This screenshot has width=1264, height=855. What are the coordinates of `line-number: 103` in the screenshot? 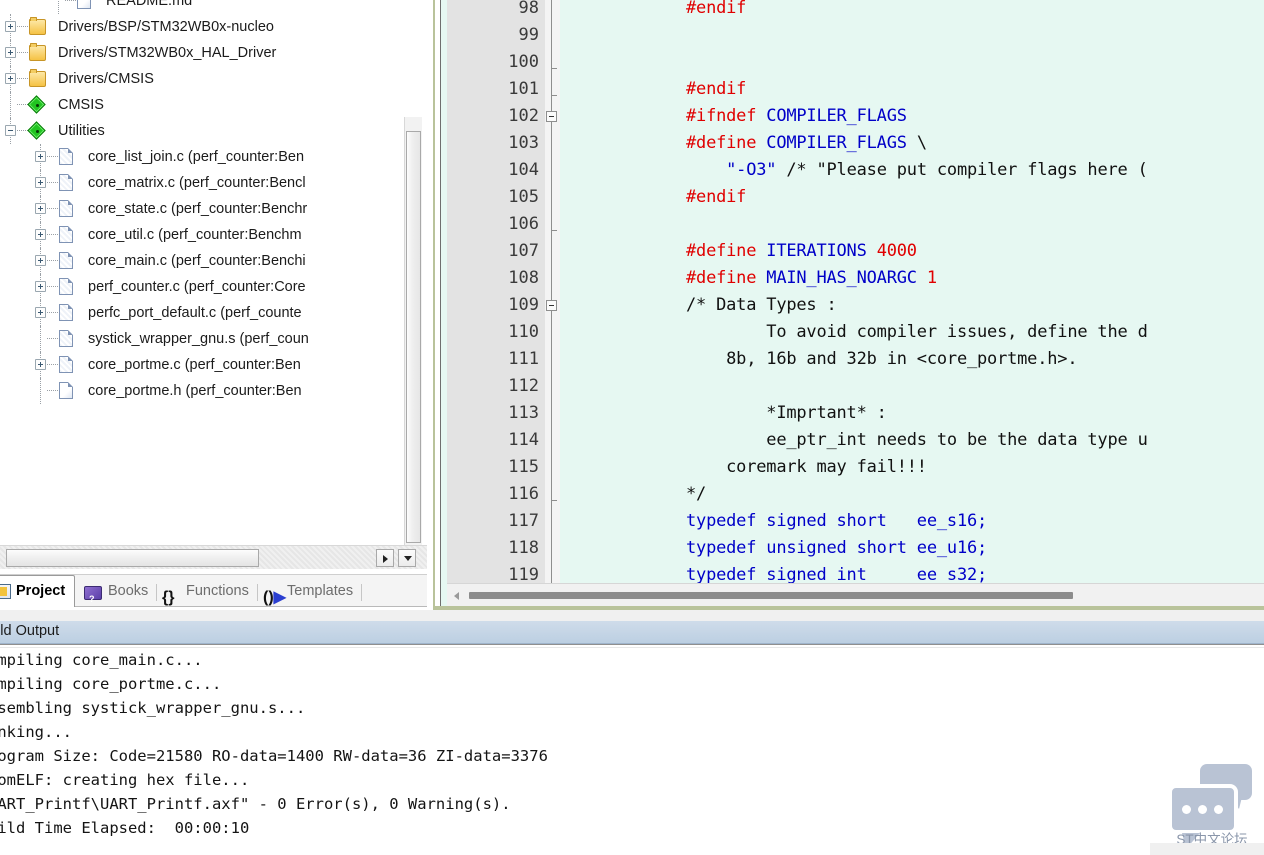 It's located at (523, 143).